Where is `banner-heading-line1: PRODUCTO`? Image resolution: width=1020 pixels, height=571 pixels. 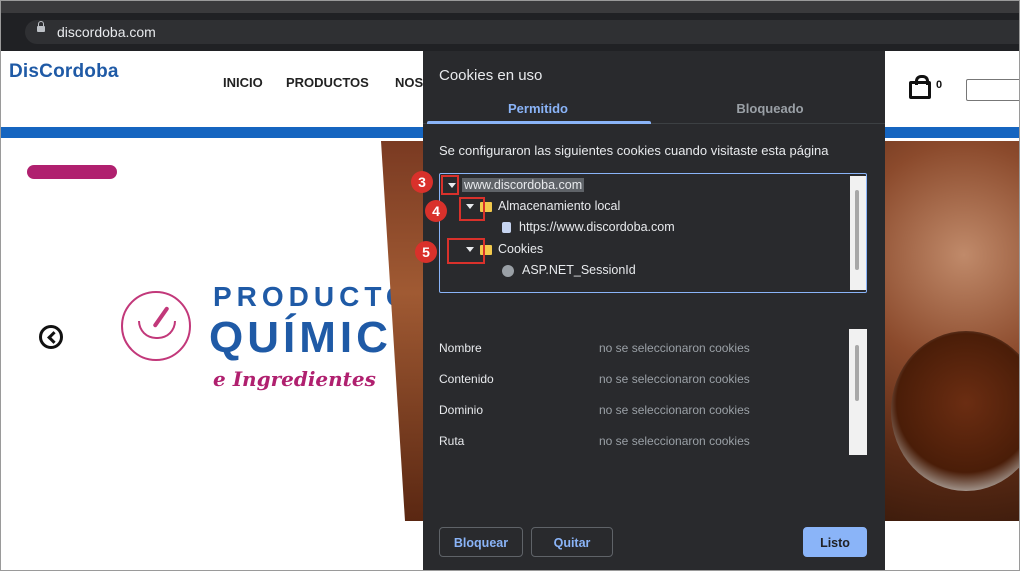 banner-heading-line1: PRODUCTO is located at coordinates (313, 296).